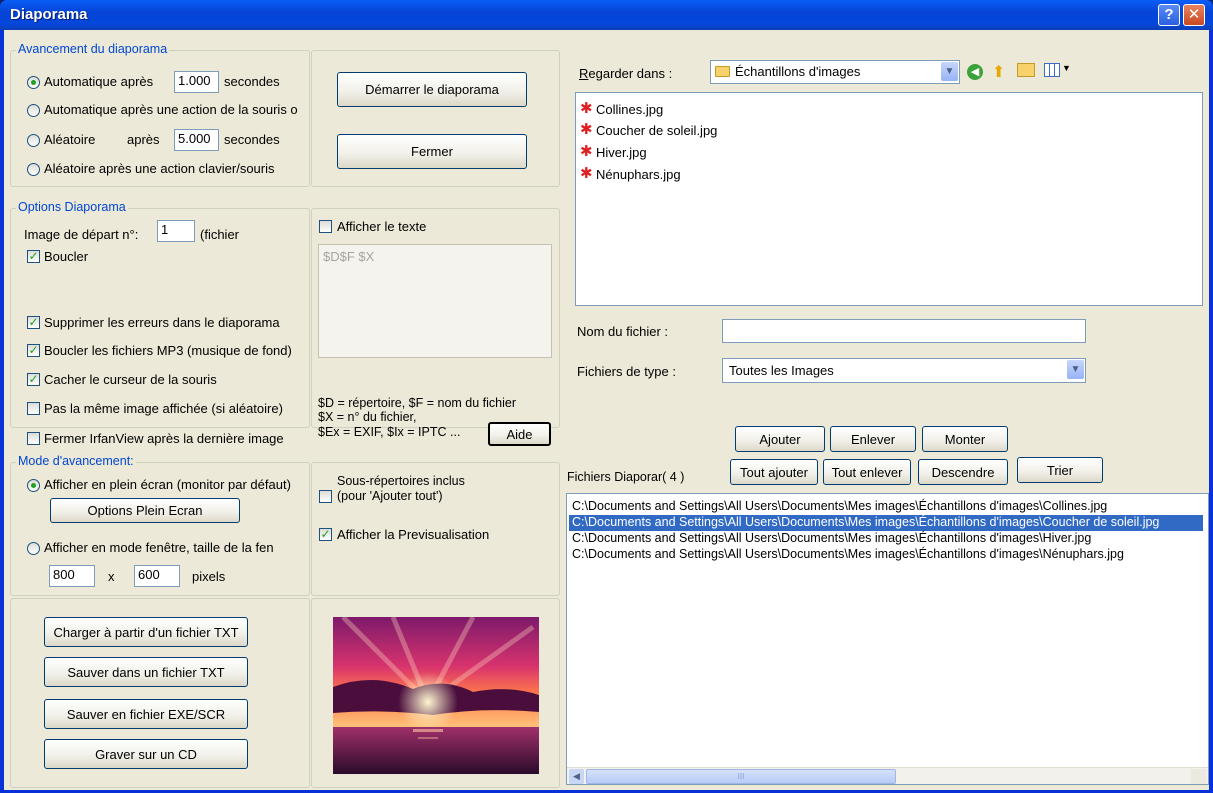 This screenshot has width=1213, height=793. I want to click on horizontal-scrollbar: ◀ III, so click(887, 775).